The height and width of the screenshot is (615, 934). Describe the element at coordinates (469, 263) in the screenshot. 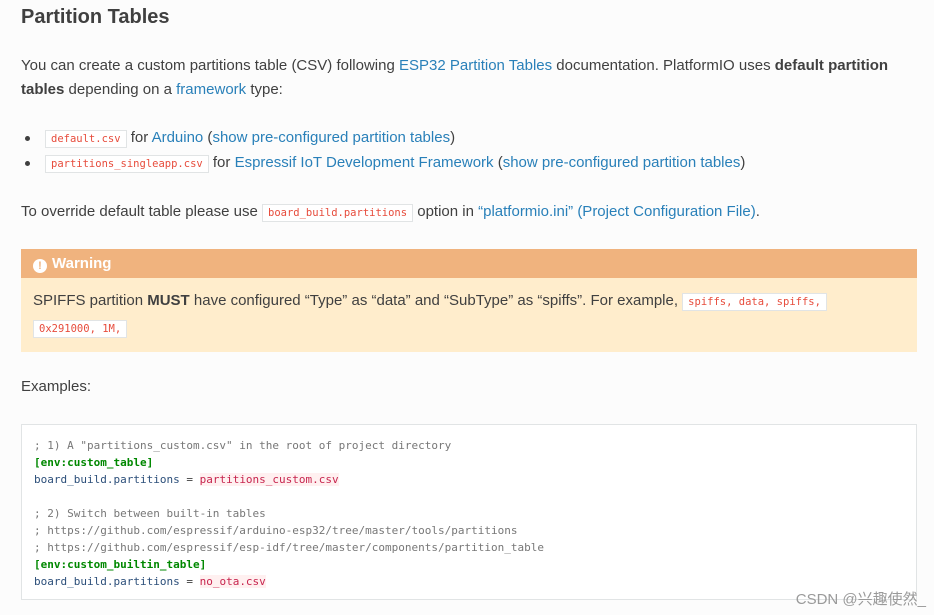

I see `warning-title: ! Warning` at that location.